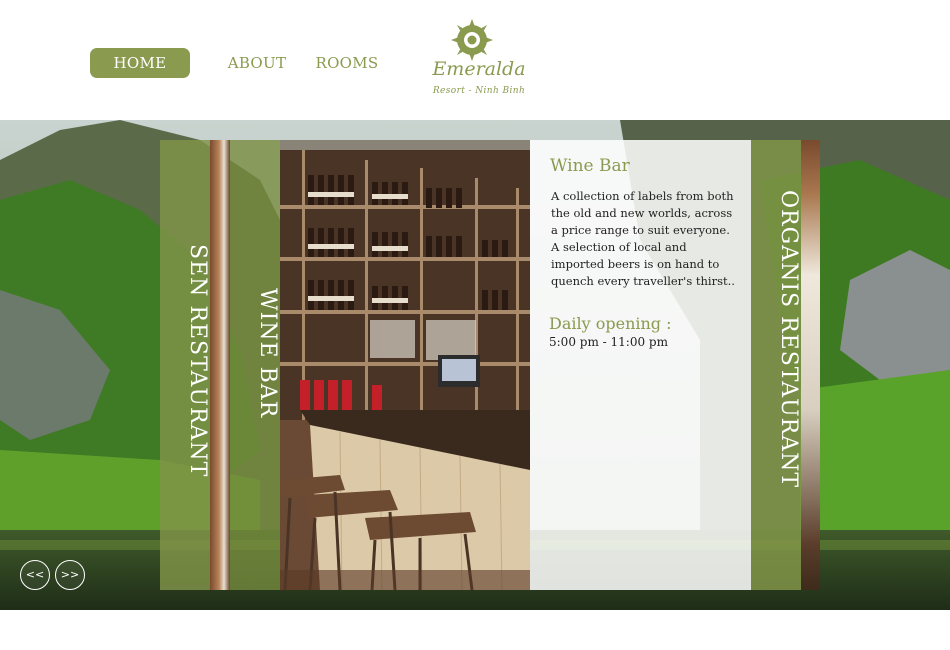  I want to click on label-sen-restaurant: SEN RESTAURANT, so click(197, 361).